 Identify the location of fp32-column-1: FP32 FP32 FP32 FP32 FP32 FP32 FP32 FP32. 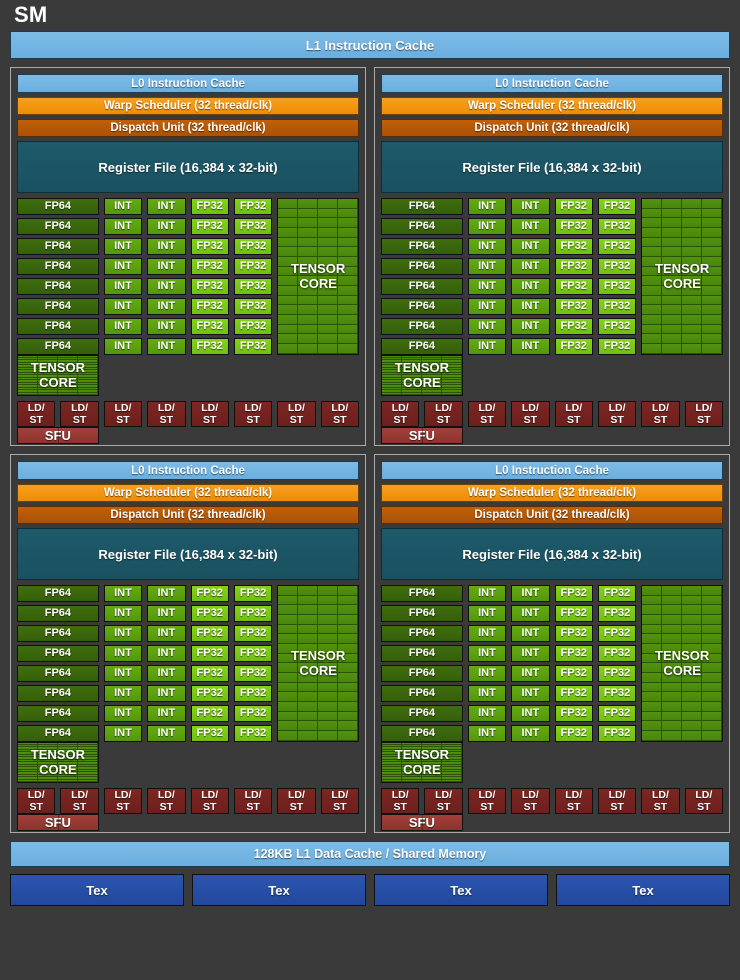
(209, 663).